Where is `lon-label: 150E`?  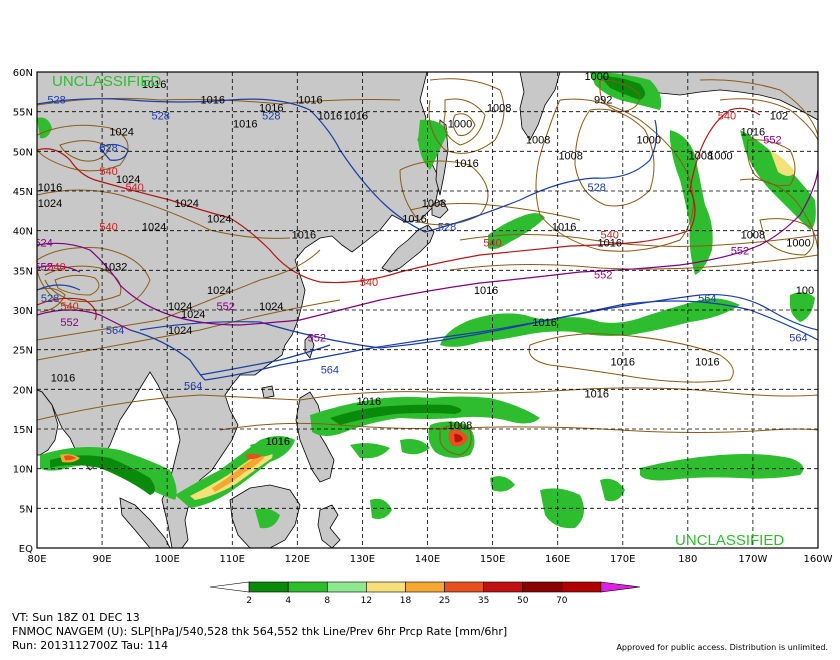
lon-label: 150E is located at coordinates (492, 559).